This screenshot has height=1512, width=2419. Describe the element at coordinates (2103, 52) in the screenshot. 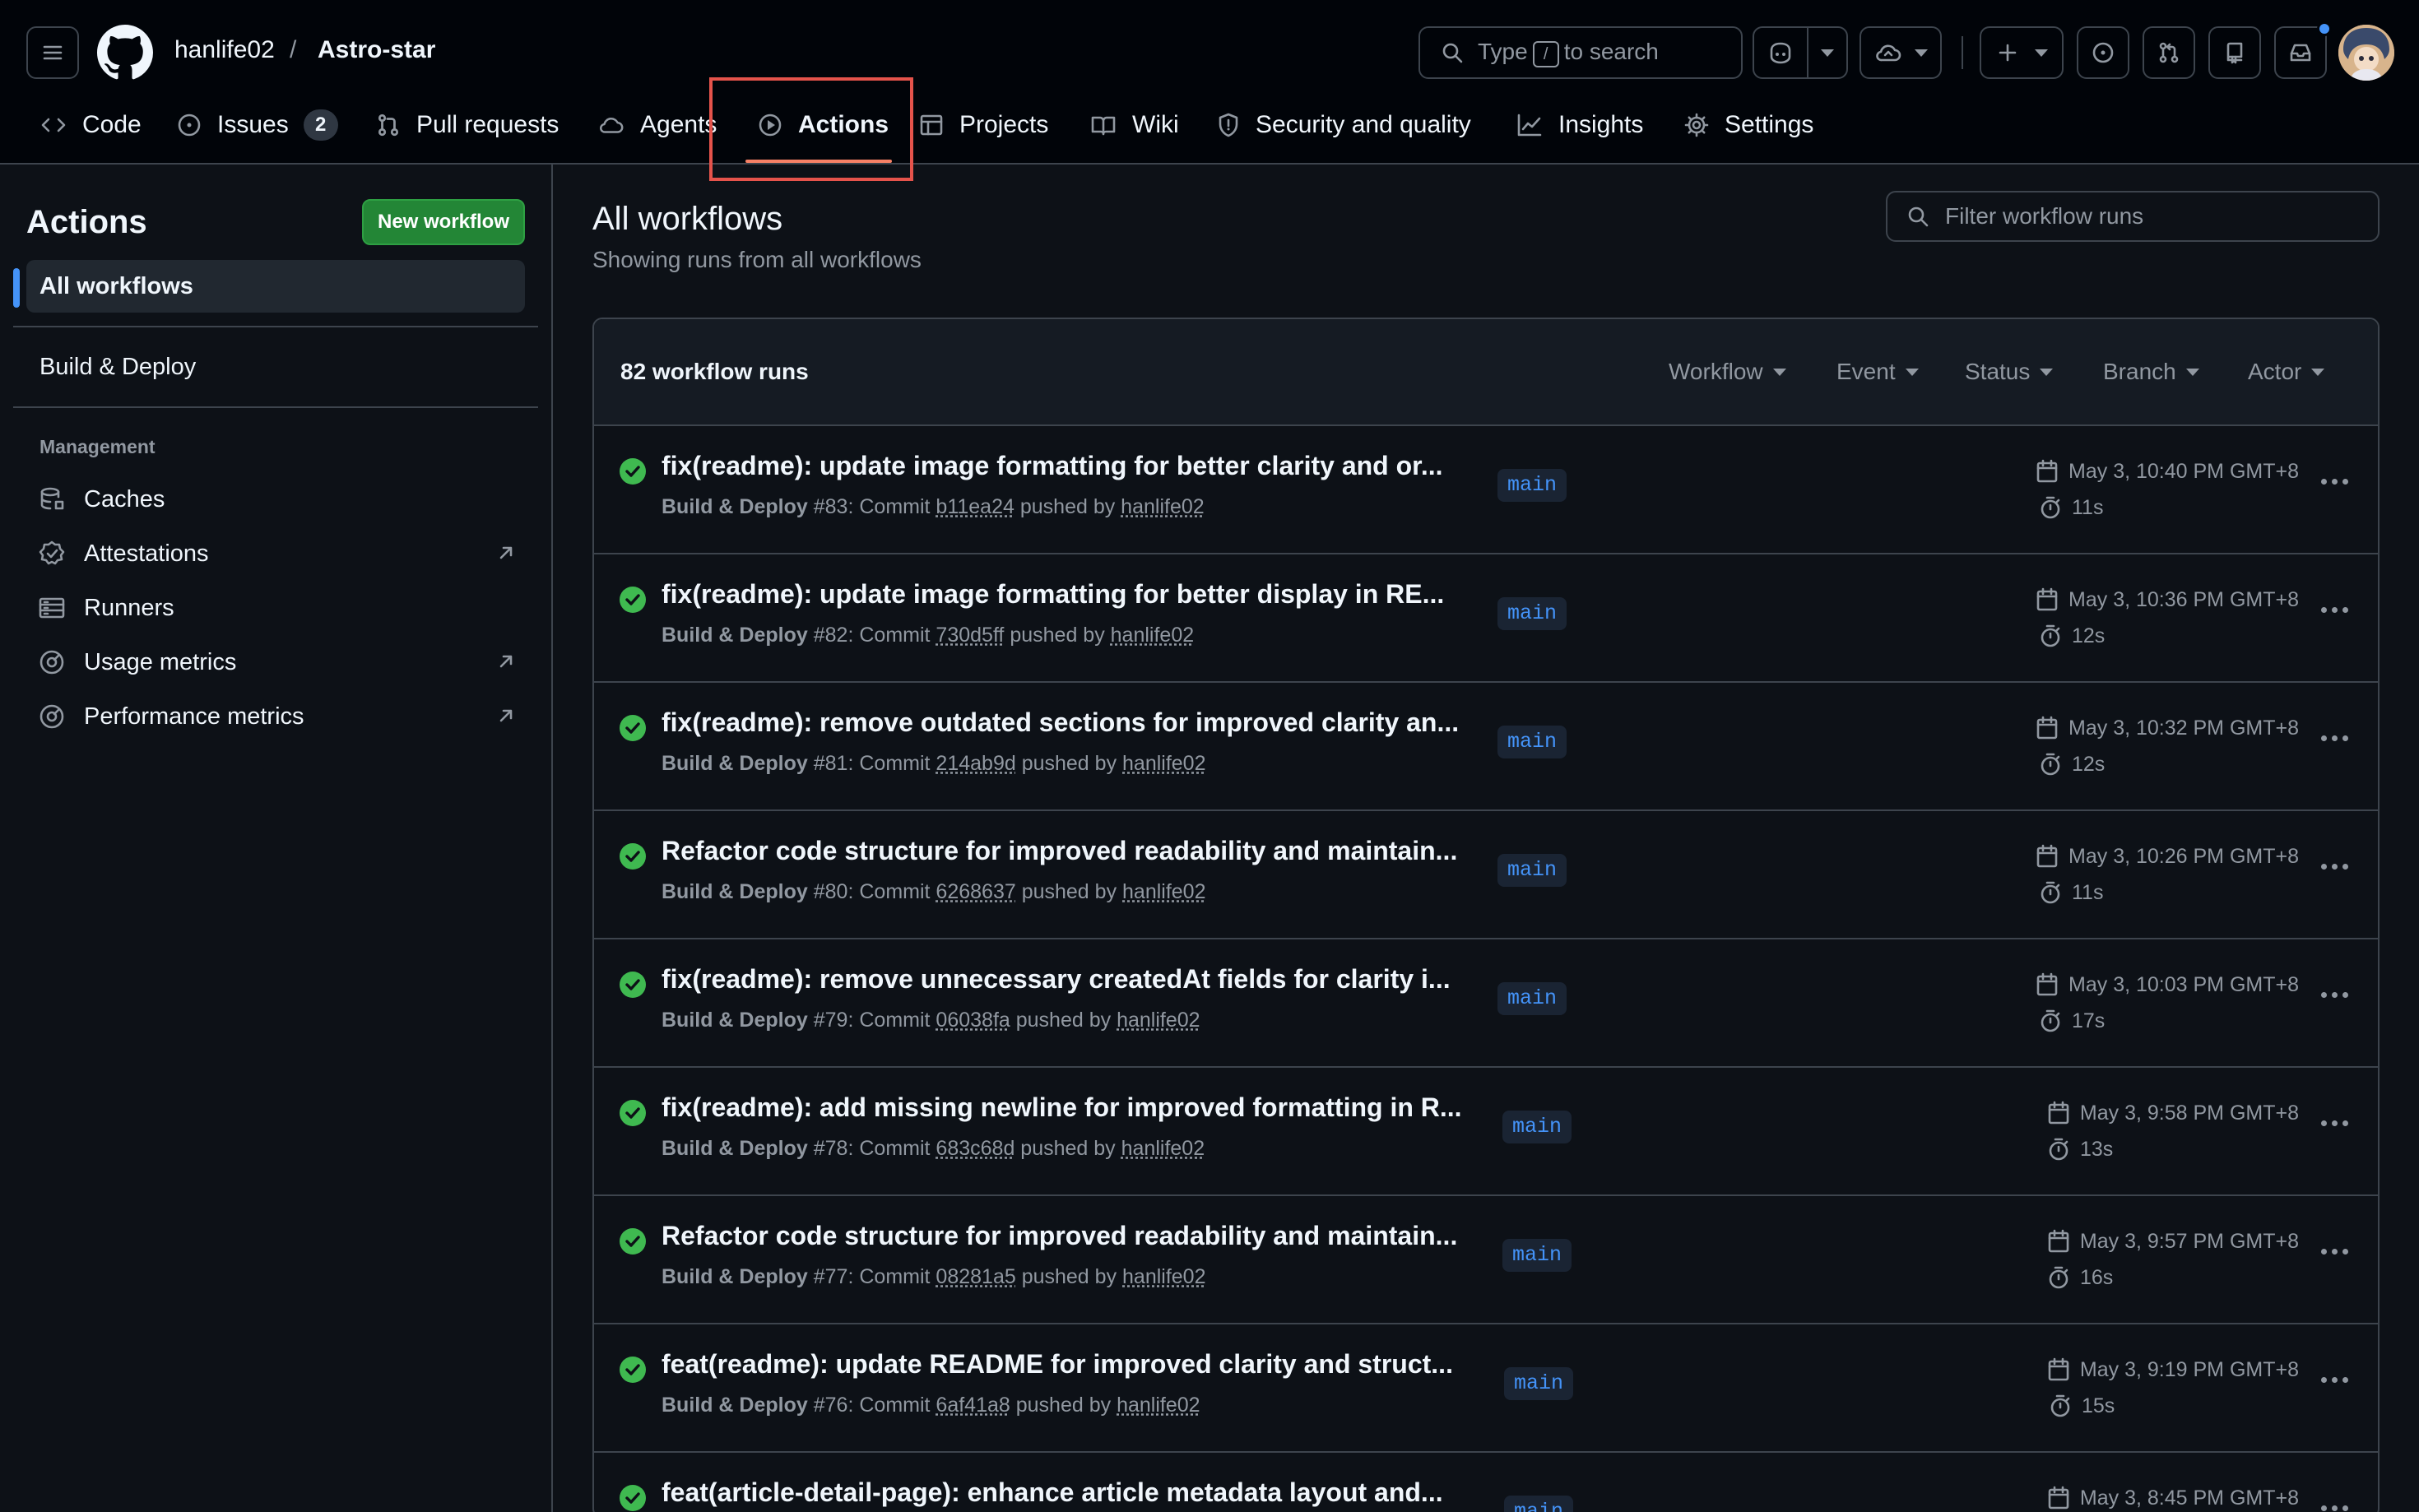

I see `your-issues-button` at that location.